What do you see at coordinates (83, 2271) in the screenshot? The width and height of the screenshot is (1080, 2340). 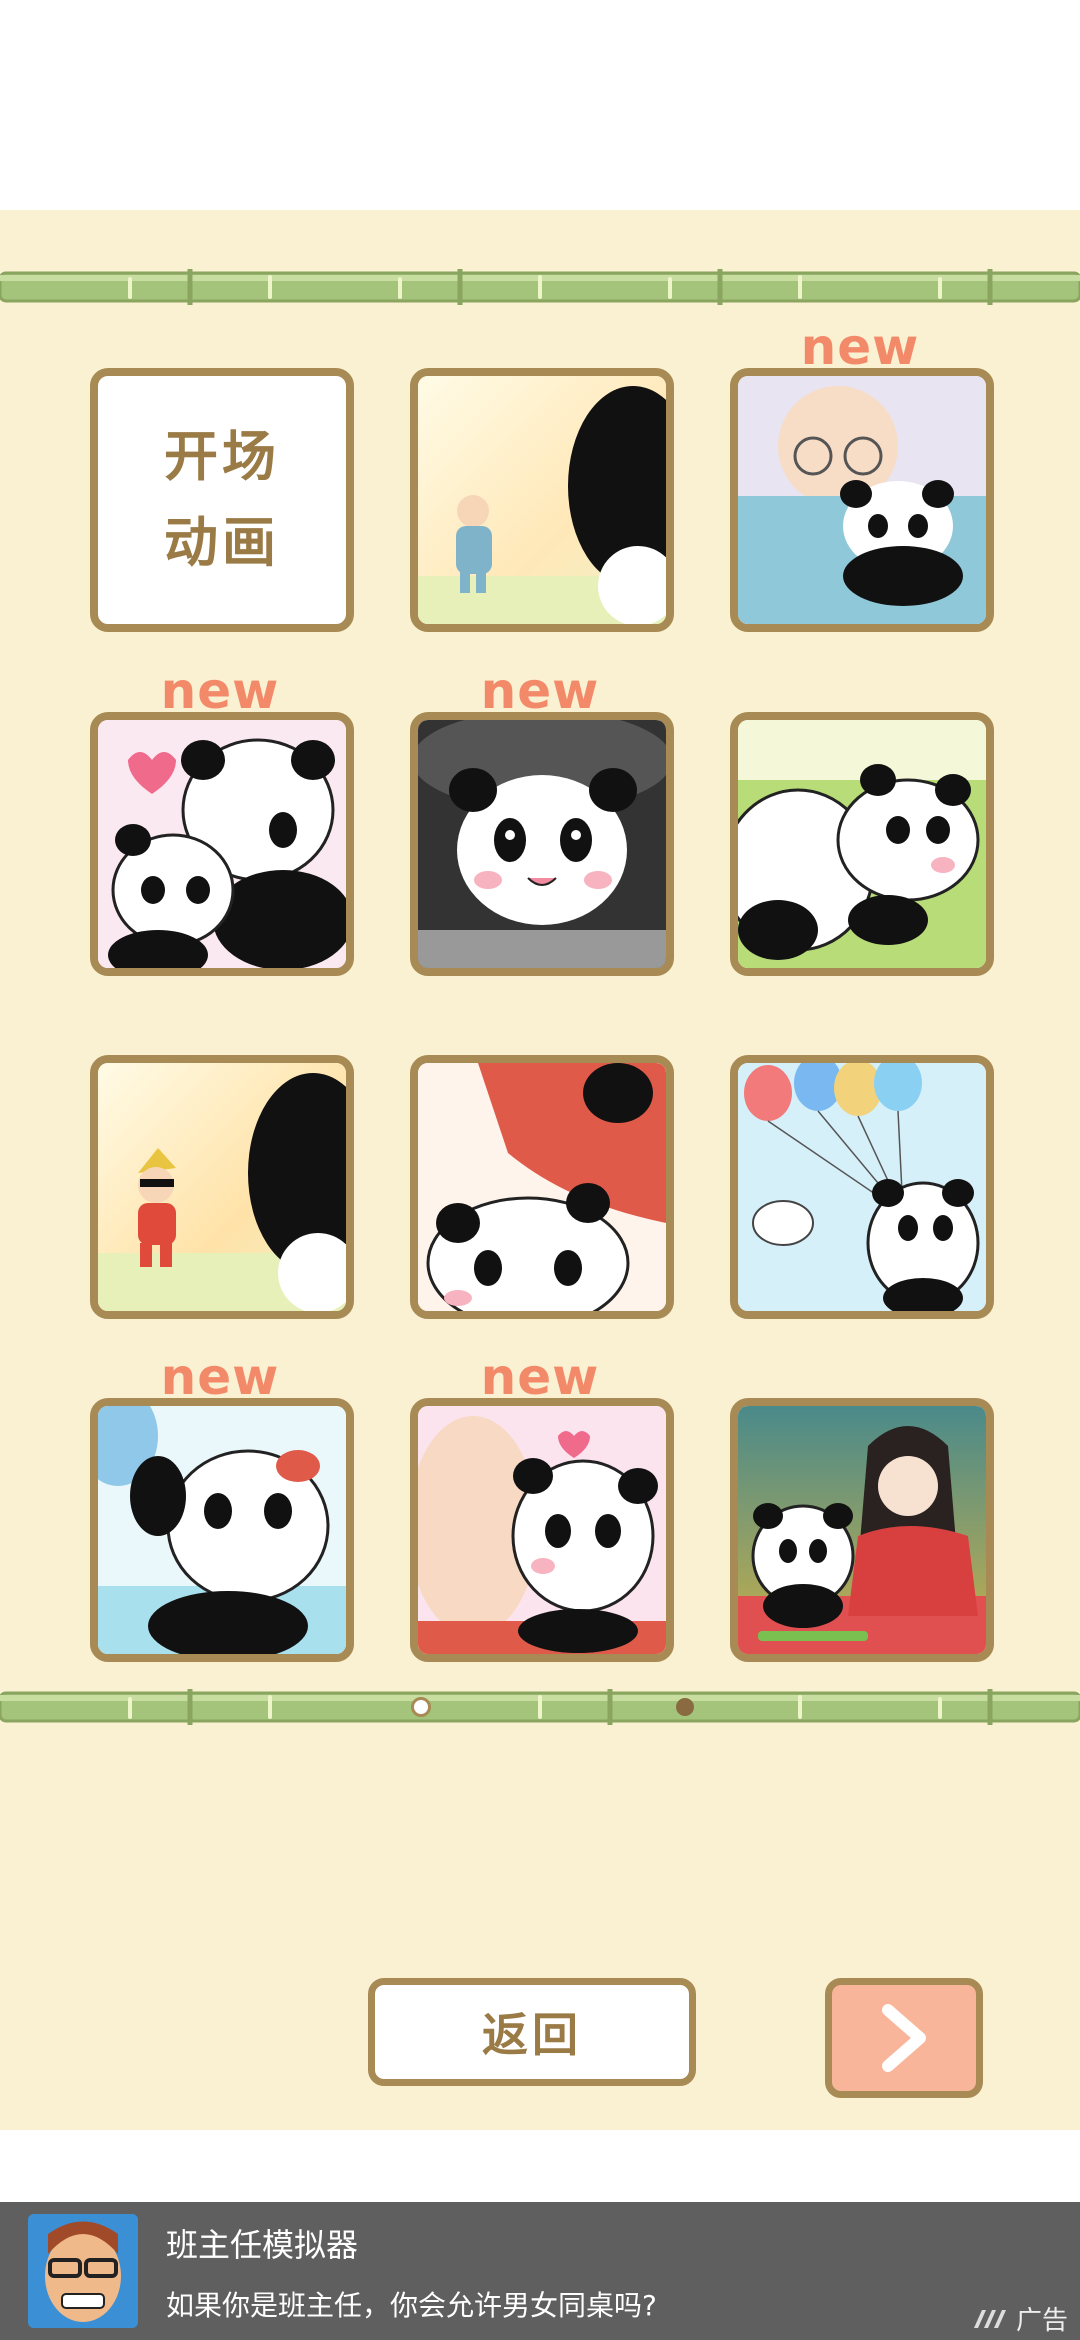 I see `ad-thumbnail` at bounding box center [83, 2271].